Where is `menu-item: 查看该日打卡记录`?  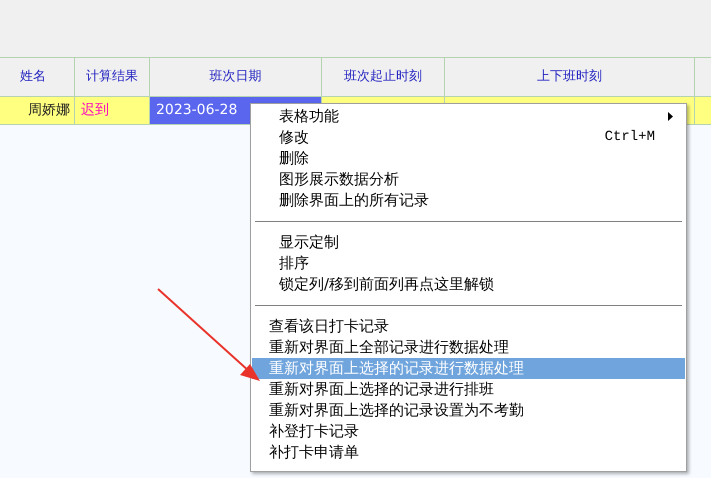 menu-item: 查看该日打卡记录 is located at coordinates (468, 326).